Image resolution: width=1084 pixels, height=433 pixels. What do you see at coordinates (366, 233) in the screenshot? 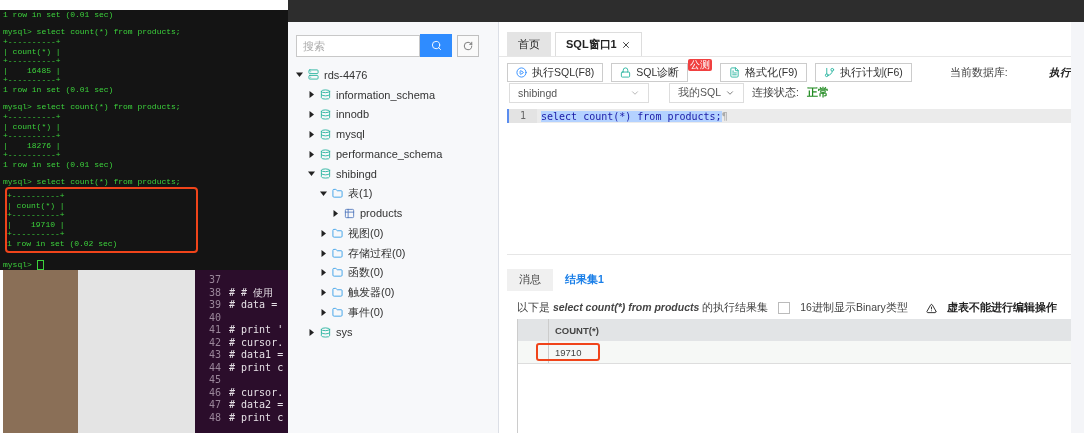
I see `tree-item: 视图(0)` at bounding box center [366, 233].